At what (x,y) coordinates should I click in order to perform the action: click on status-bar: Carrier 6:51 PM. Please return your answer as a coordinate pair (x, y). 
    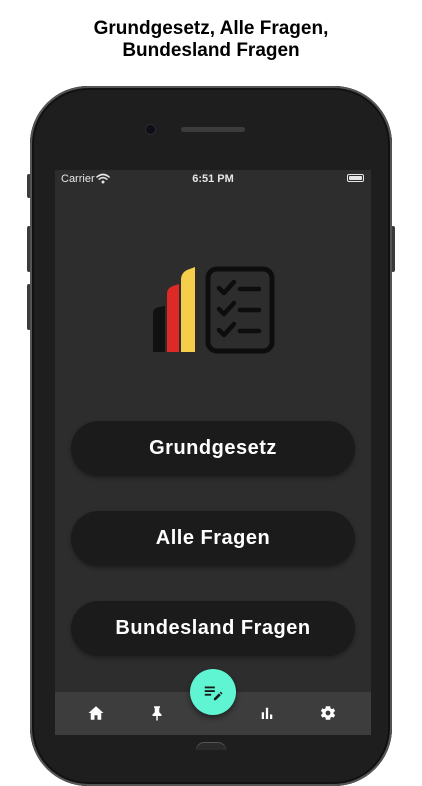
    Looking at the image, I should click on (213, 179).